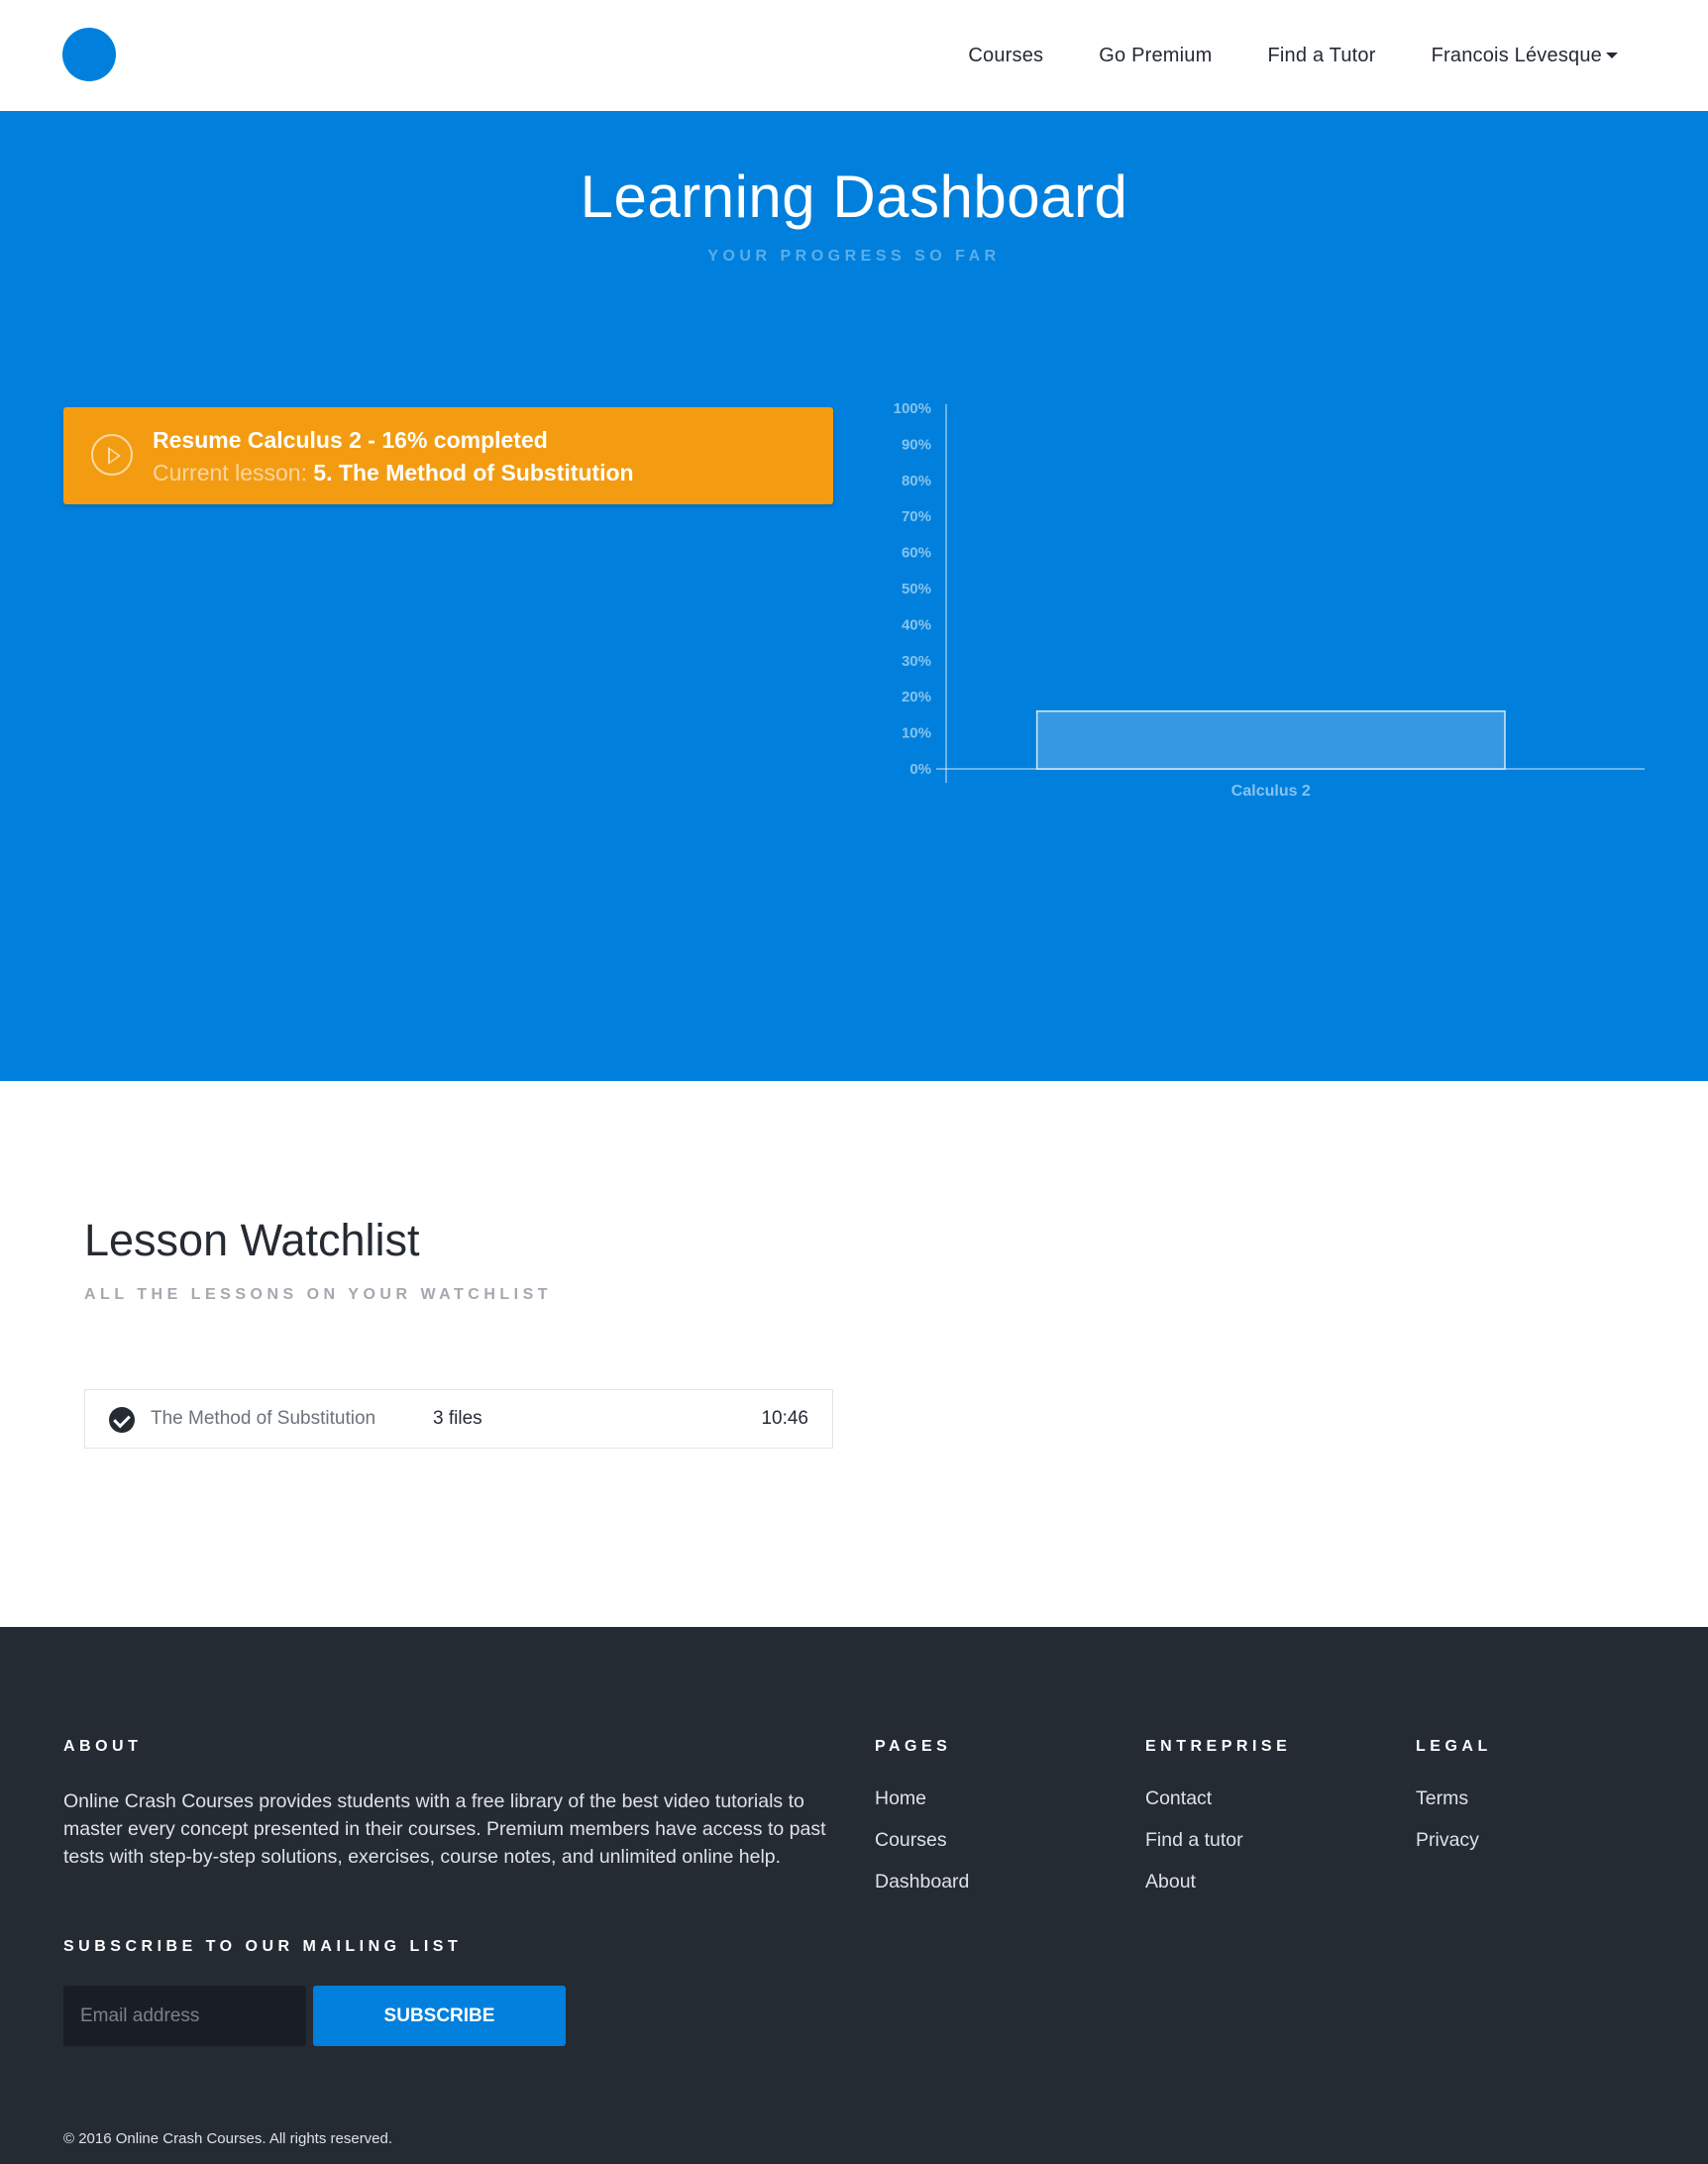 The height and width of the screenshot is (2164, 1708). Describe the element at coordinates (1442, 1798) in the screenshot. I see `footer-link-terms: Terms` at that location.